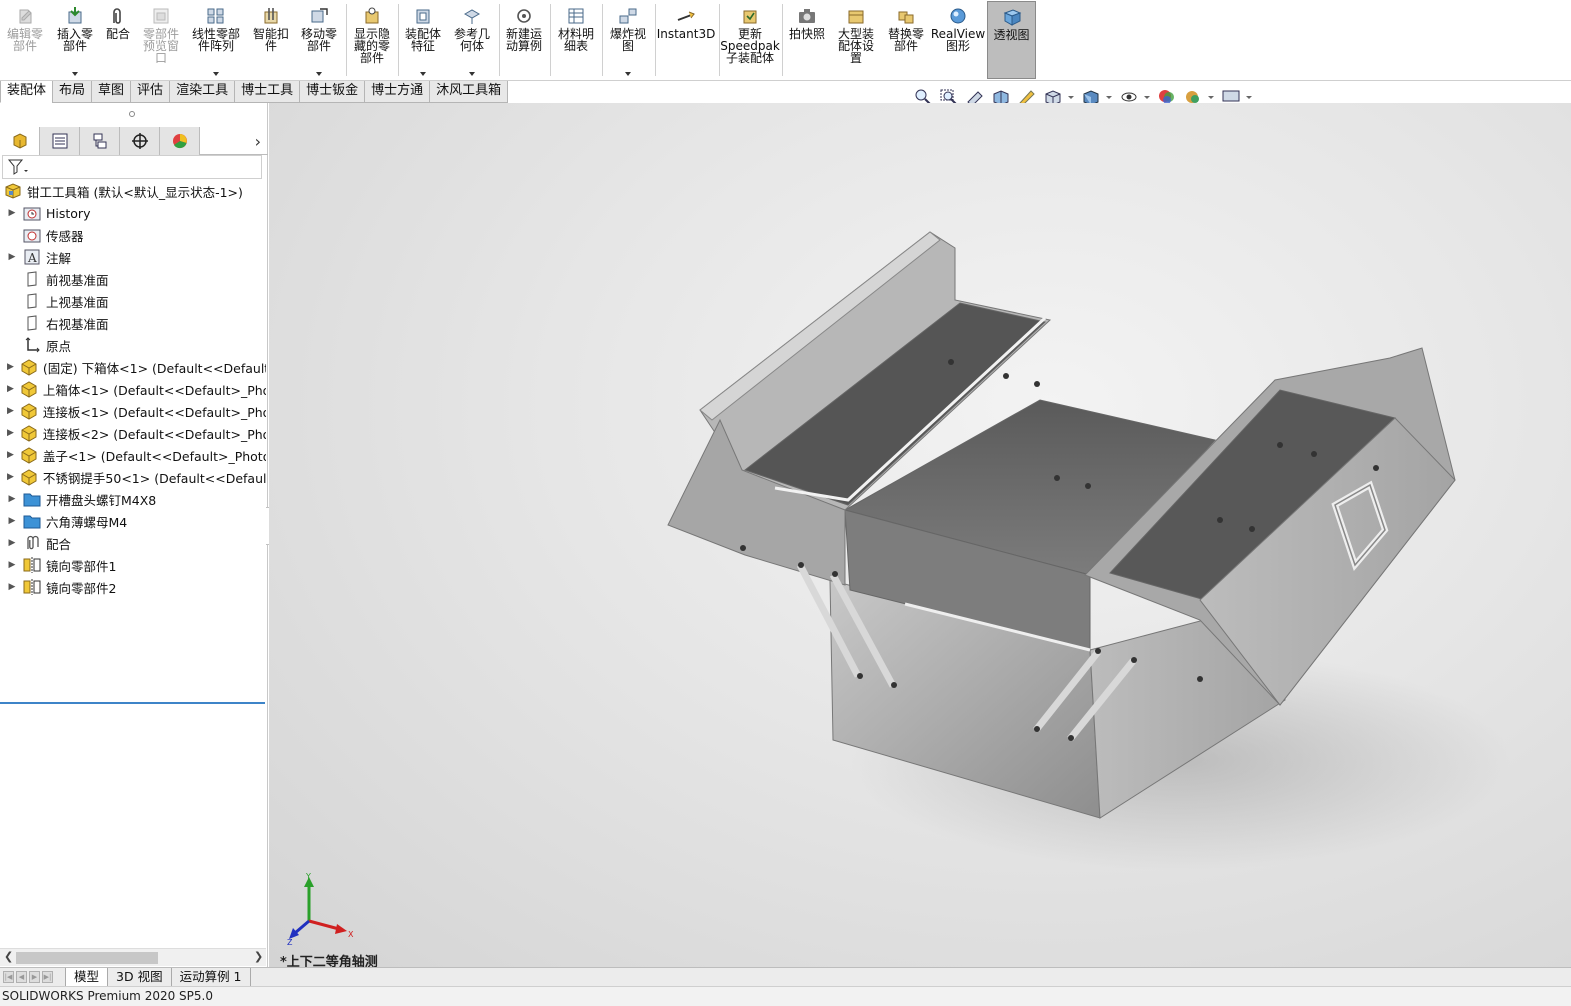 This screenshot has height=1006, width=1571. I want to click on tab-model: 模型, so click(87, 977).